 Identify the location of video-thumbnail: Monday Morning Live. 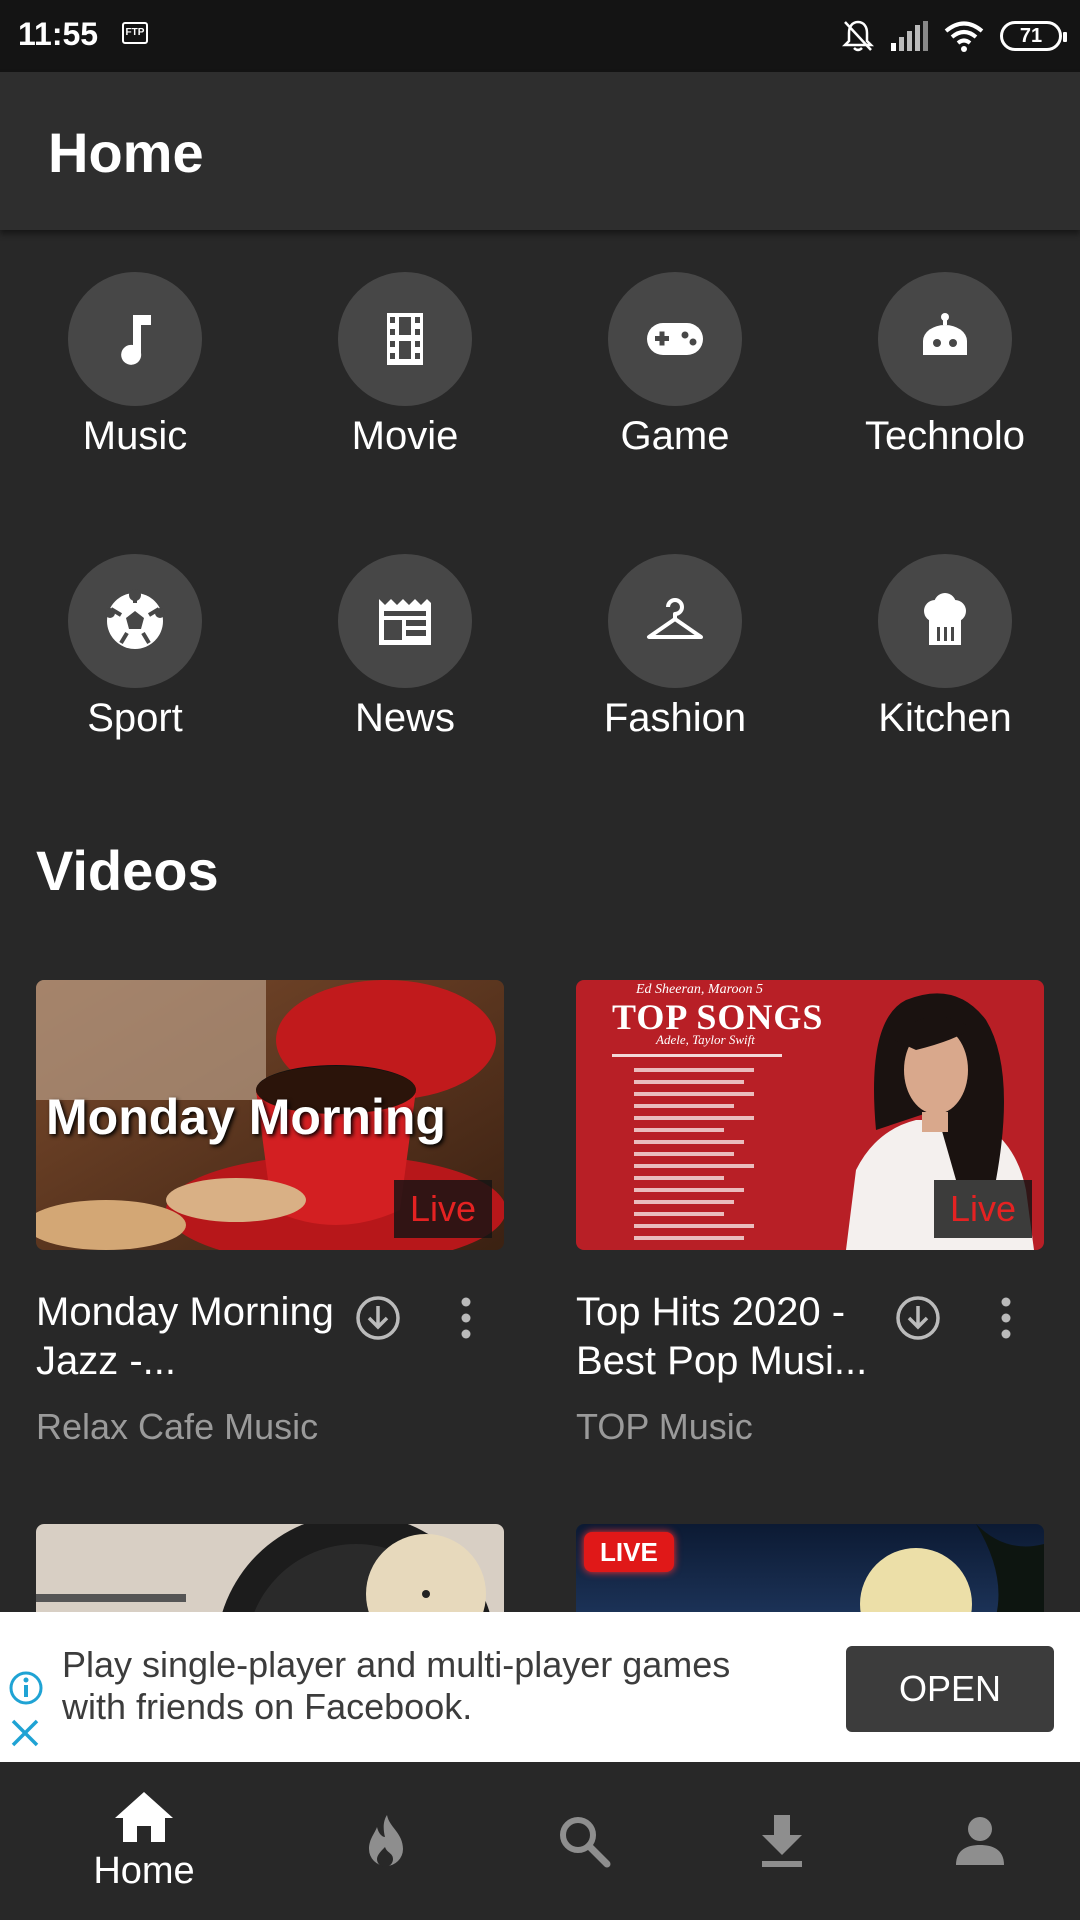
(270, 1115).